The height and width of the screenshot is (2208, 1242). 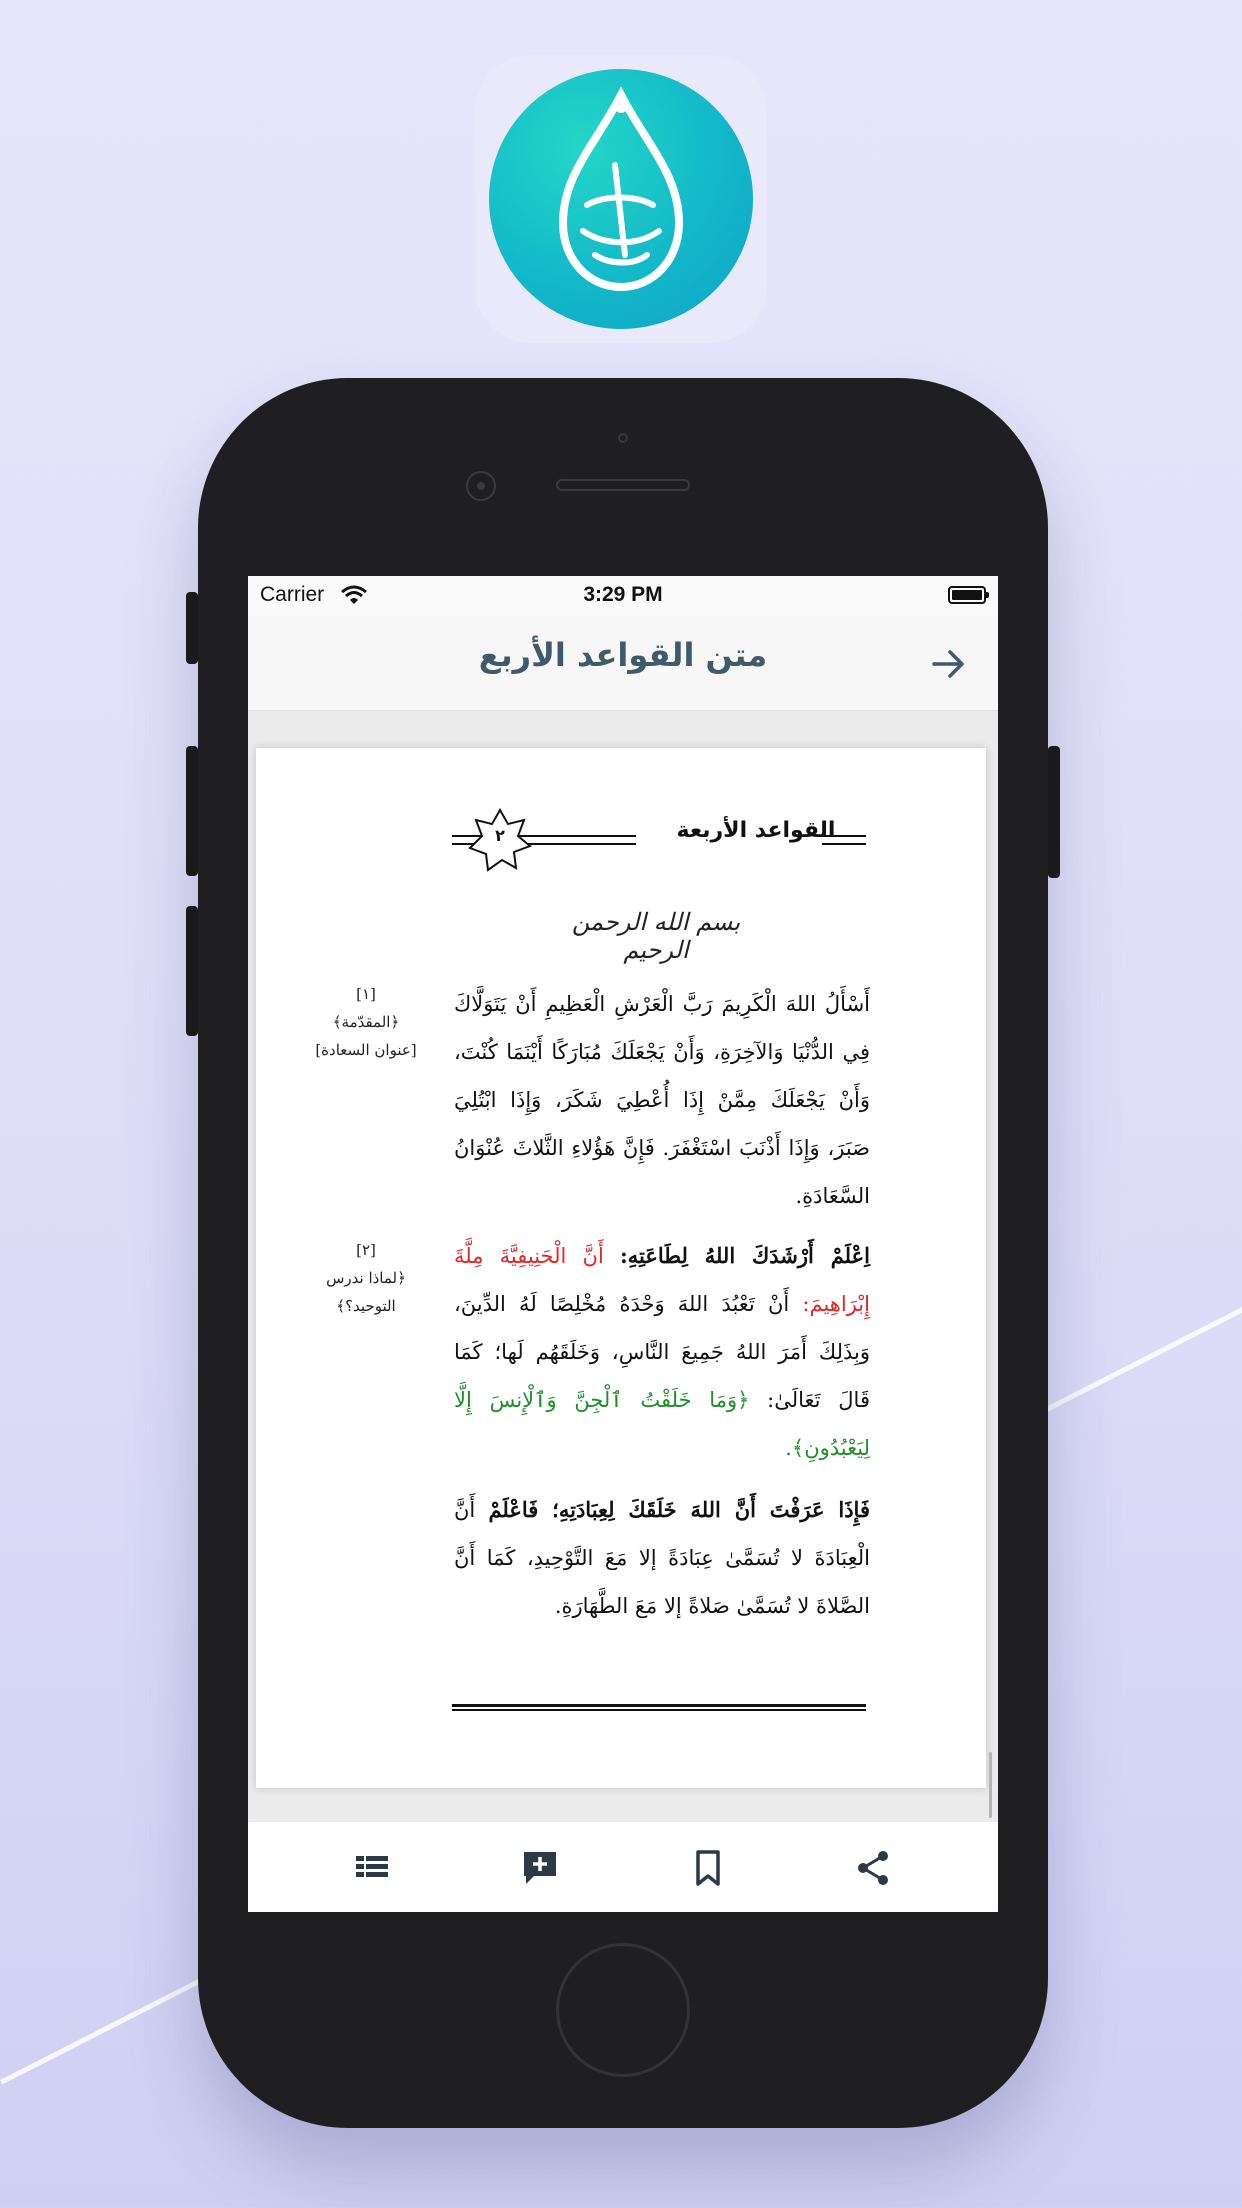 I want to click on status-time: 3:29 PM, so click(x=623, y=594).